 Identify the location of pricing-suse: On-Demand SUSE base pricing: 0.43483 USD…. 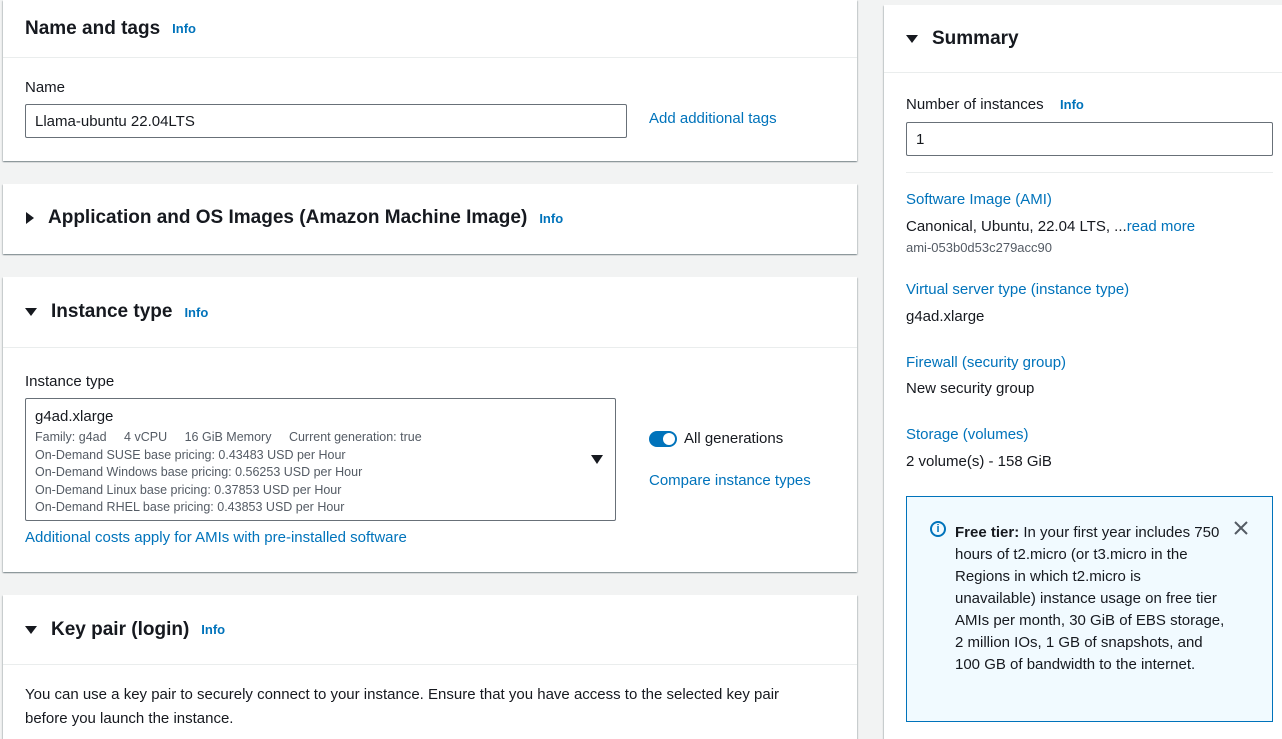
(190, 454).